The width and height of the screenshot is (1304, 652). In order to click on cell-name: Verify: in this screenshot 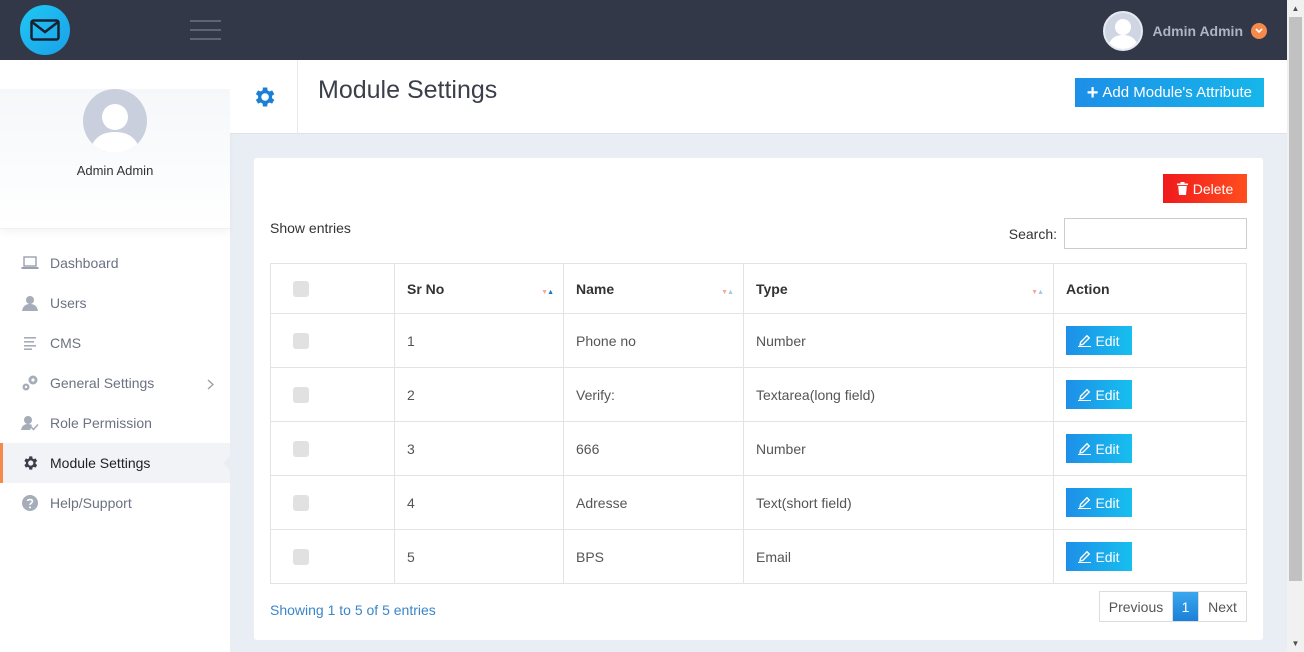, I will do `click(653, 394)`.